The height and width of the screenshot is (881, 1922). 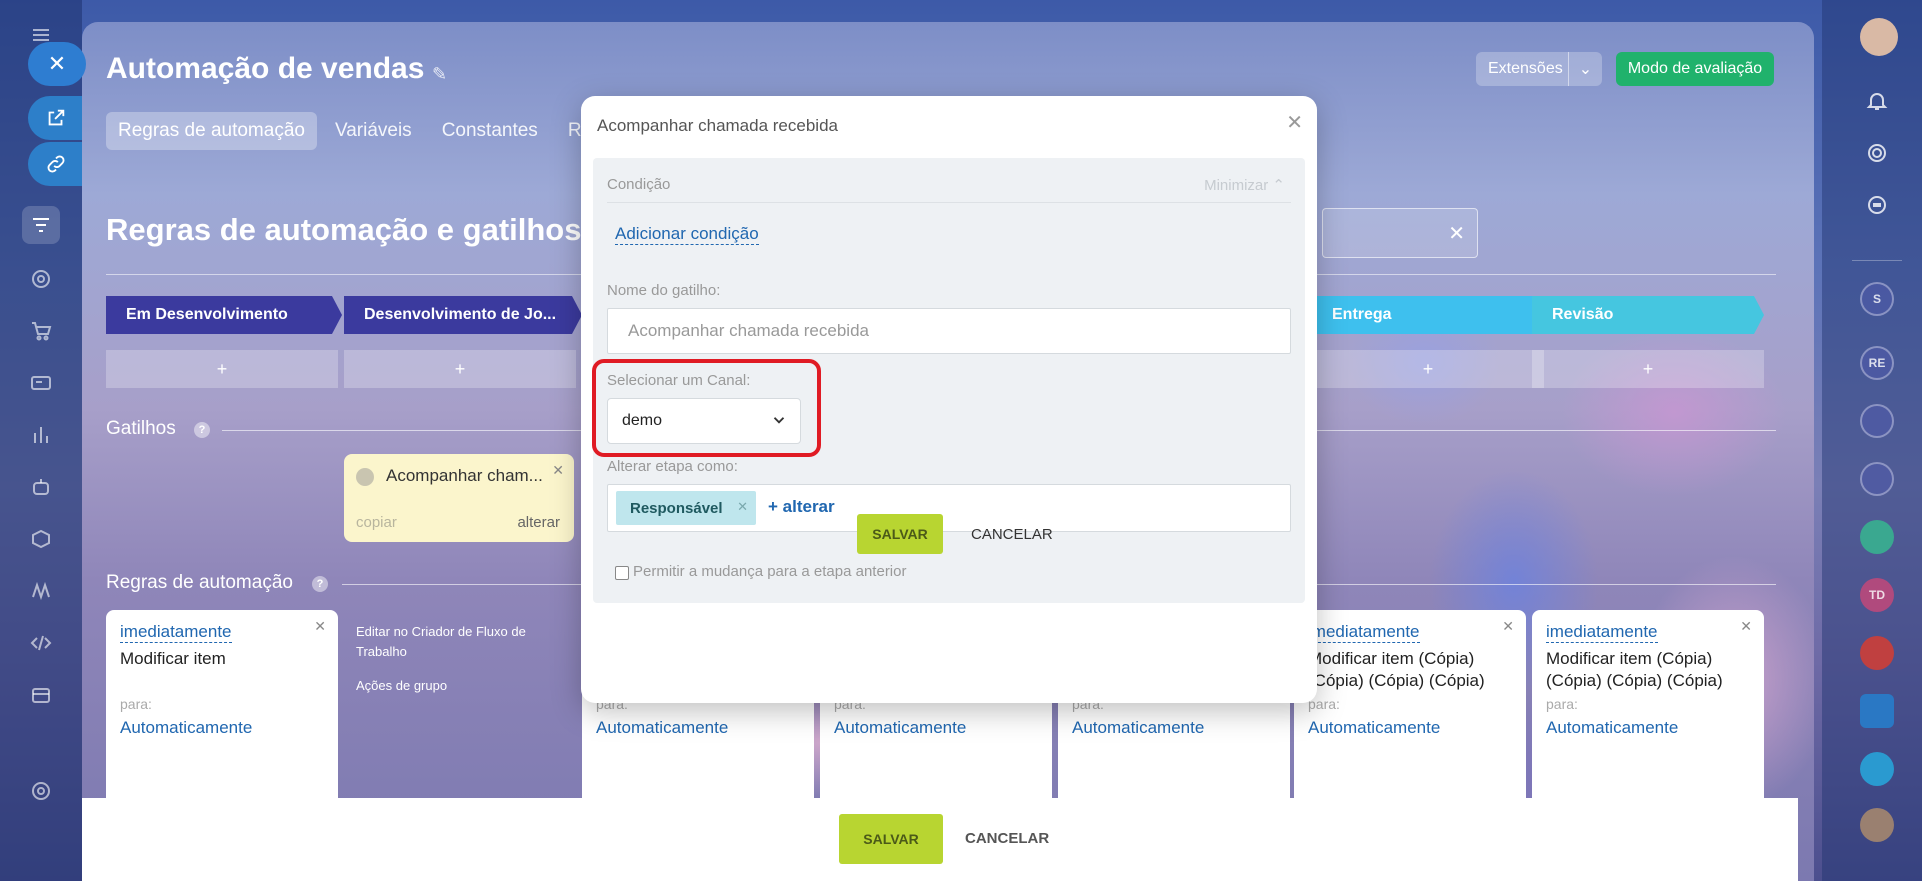 I want to click on ai-icon, so click(x=1877, y=153).